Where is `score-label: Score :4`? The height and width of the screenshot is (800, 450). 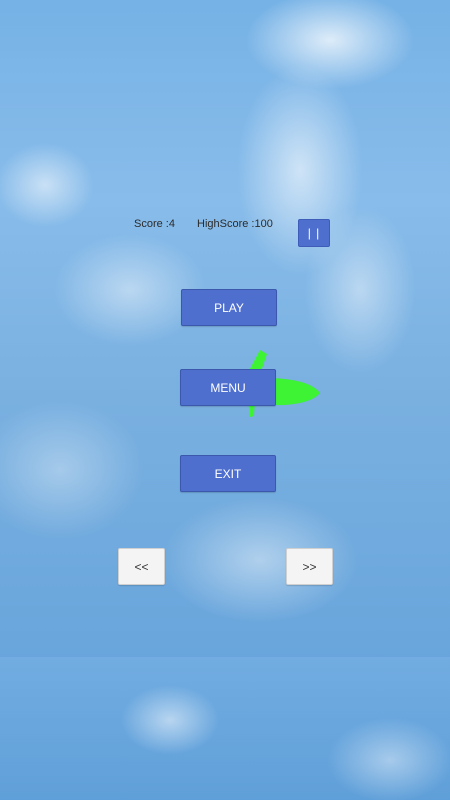
score-label: Score :4 is located at coordinates (154, 224).